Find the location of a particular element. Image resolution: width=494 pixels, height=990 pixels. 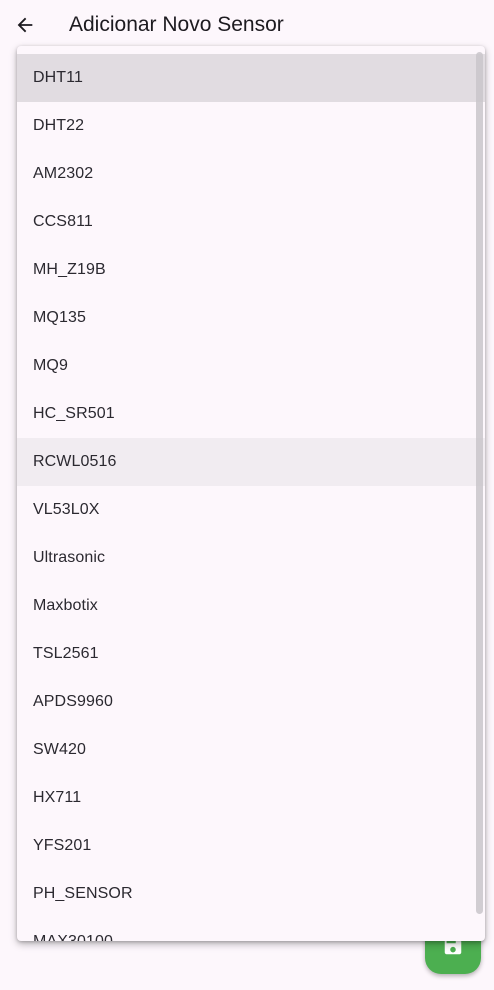

dropdown-scrollbar is located at coordinates (479, 483).